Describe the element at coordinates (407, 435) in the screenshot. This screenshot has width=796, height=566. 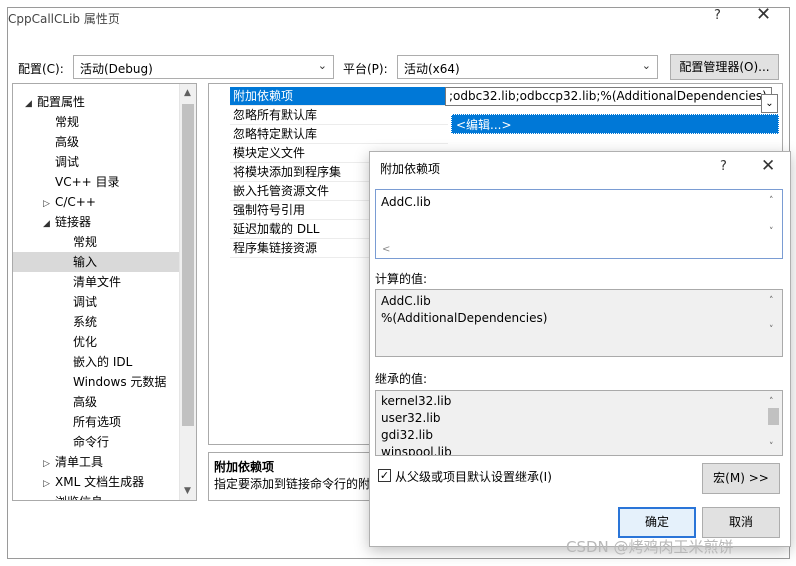
I see `inherited-line: gdi32.lib` at that location.